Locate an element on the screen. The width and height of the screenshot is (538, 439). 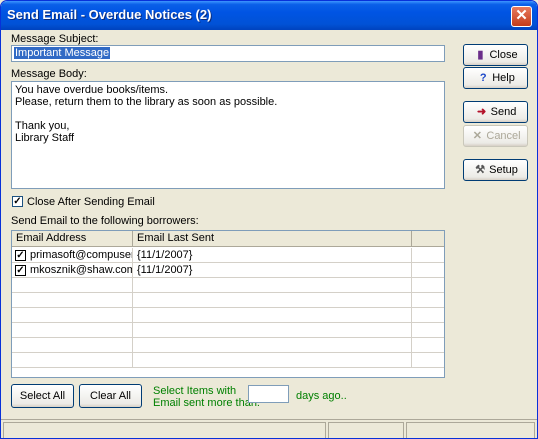
table-row: primasoft@compuserv... ✓ {11/1/2007} is located at coordinates (228, 255).